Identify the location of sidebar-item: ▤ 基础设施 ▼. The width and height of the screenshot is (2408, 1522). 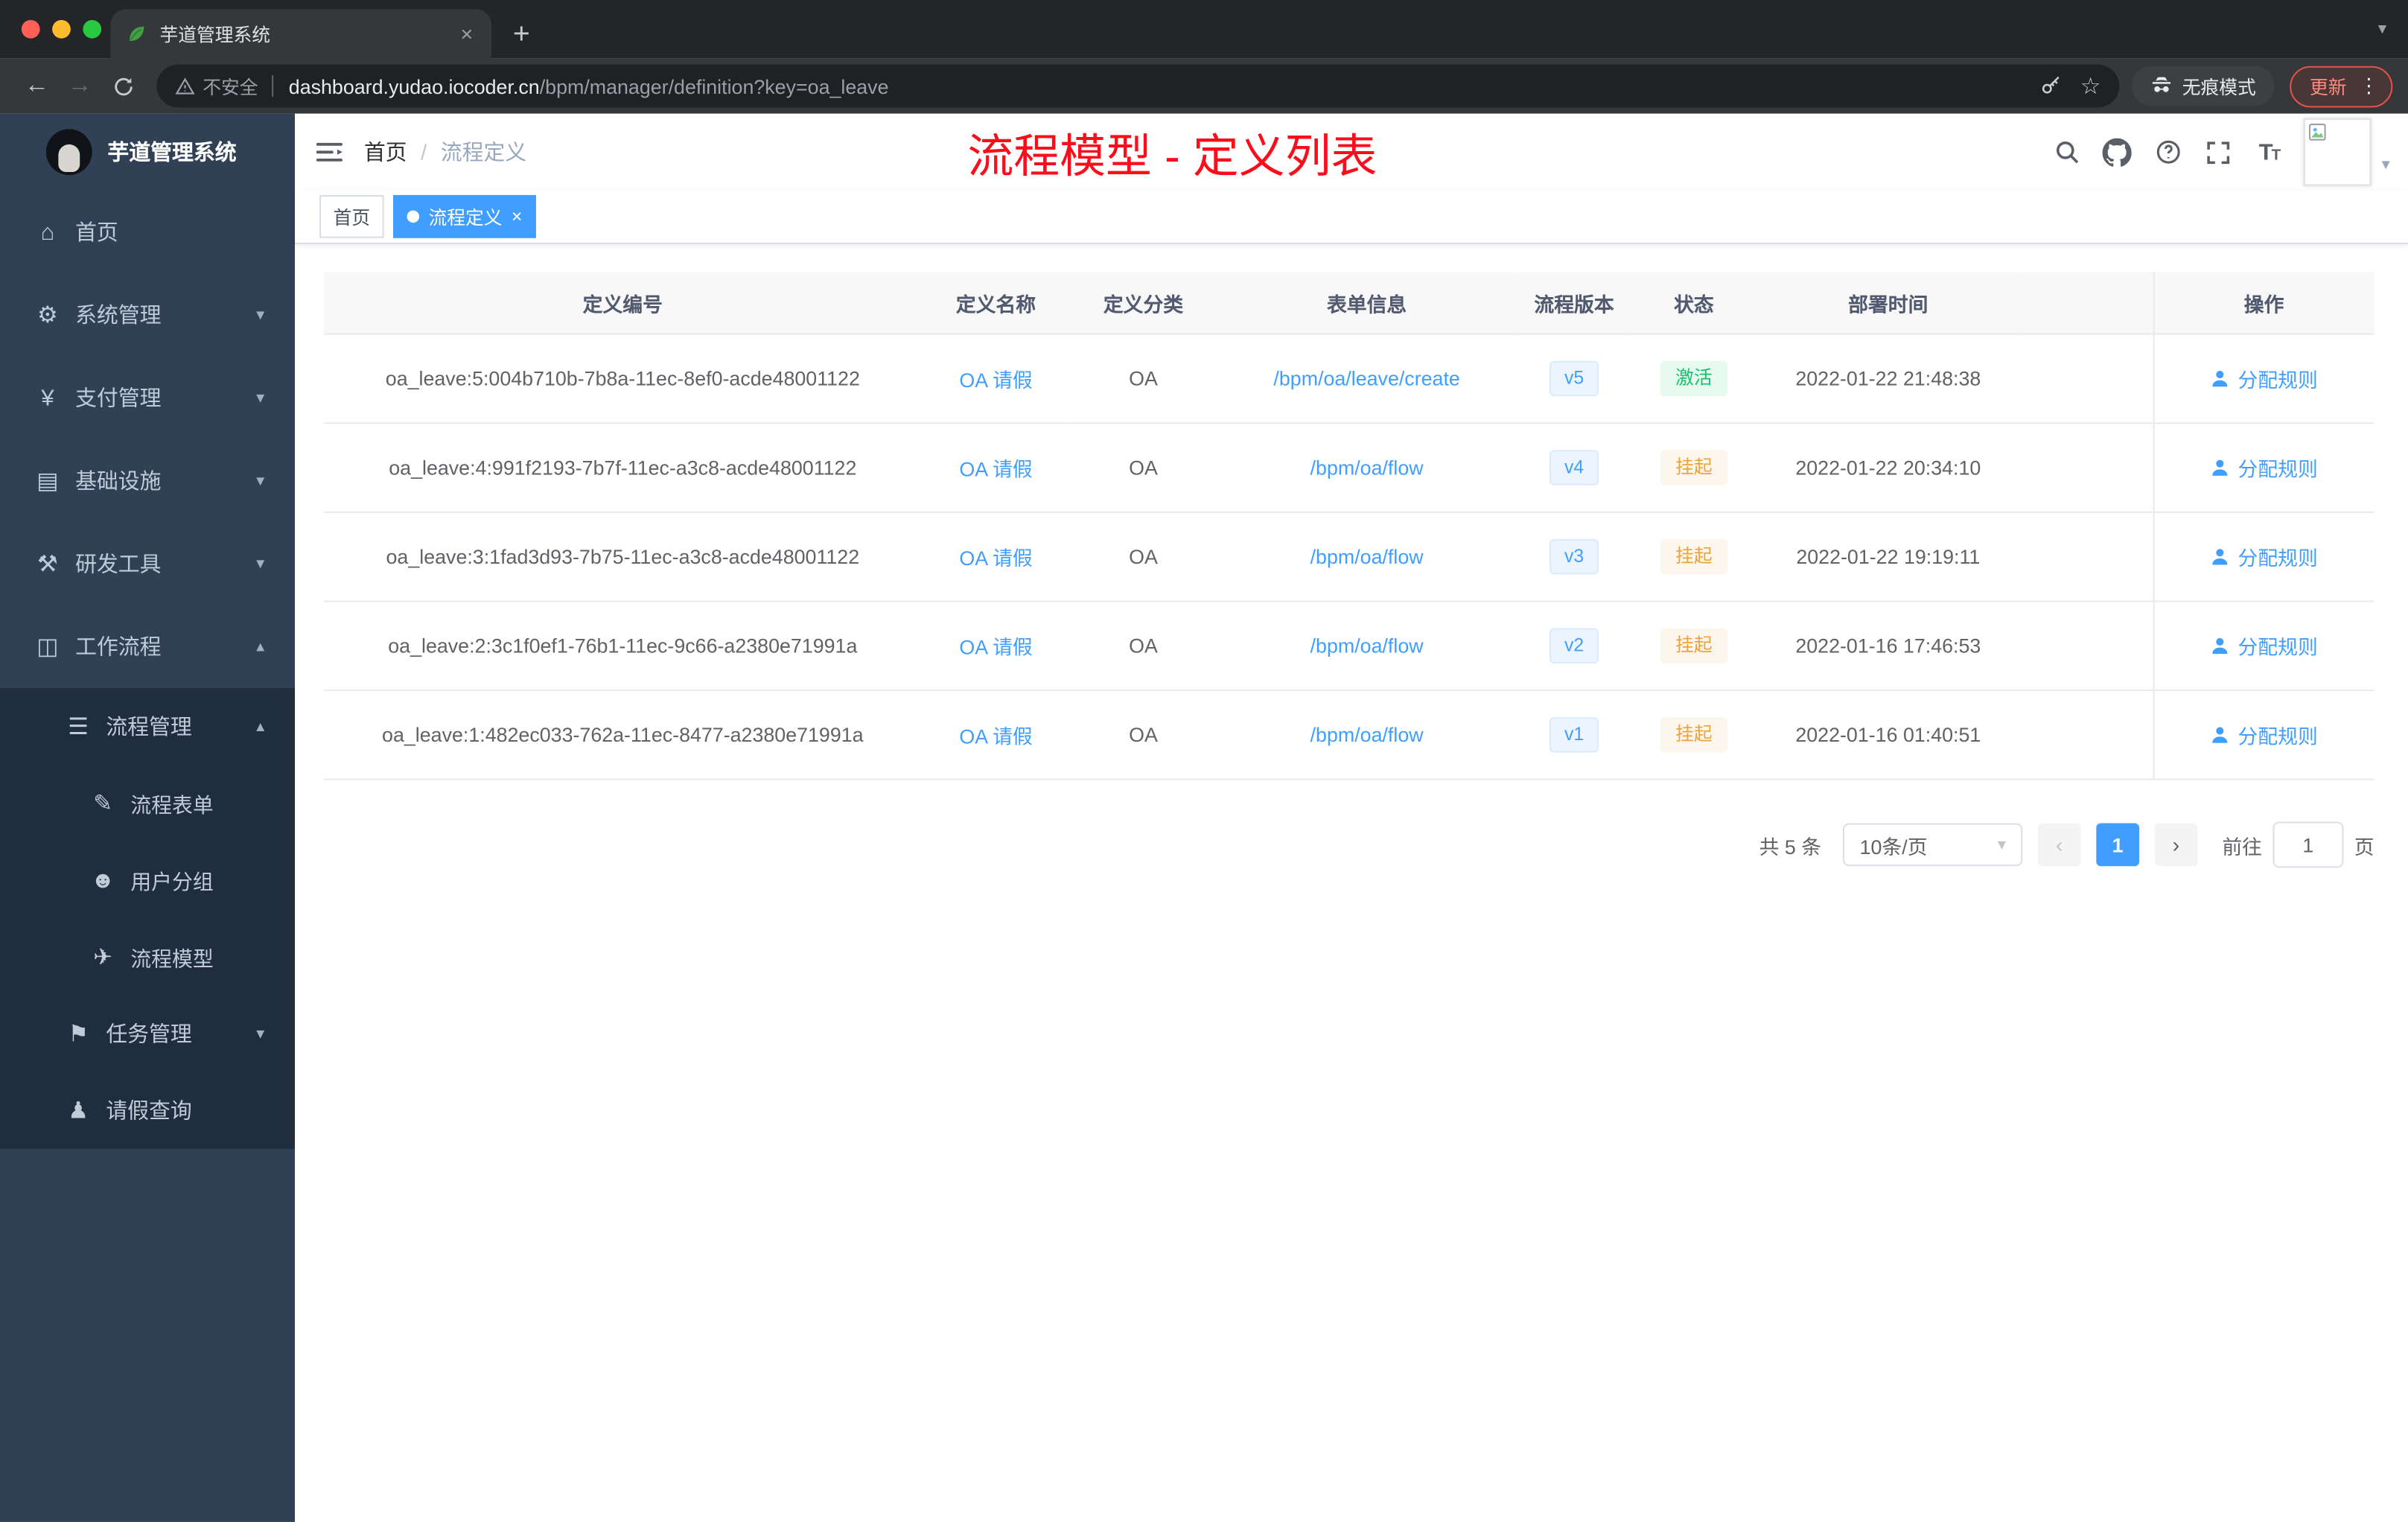
(147, 480).